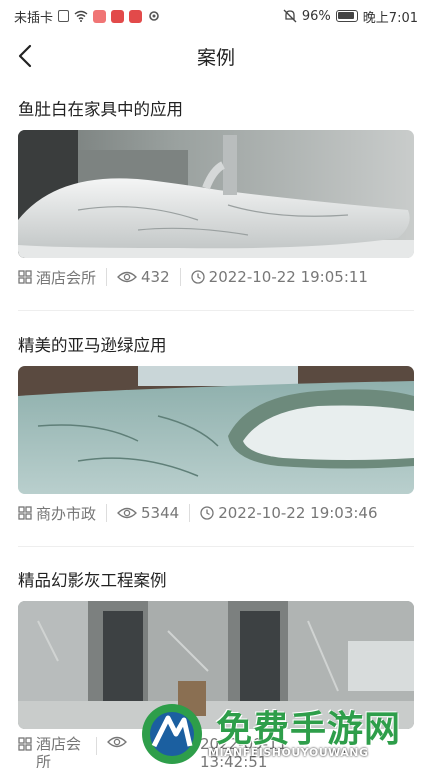 This screenshot has width=432, height=768. Describe the element at coordinates (100, 16) in the screenshot. I see `app-notification-icon` at that location.